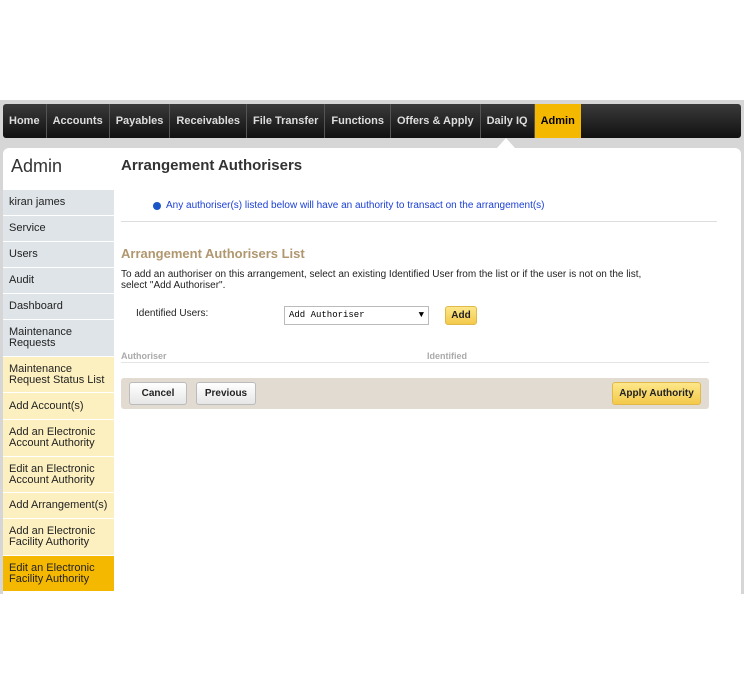  What do you see at coordinates (421, 315) in the screenshot?
I see `dropdown-arrow-icon: ▼` at bounding box center [421, 315].